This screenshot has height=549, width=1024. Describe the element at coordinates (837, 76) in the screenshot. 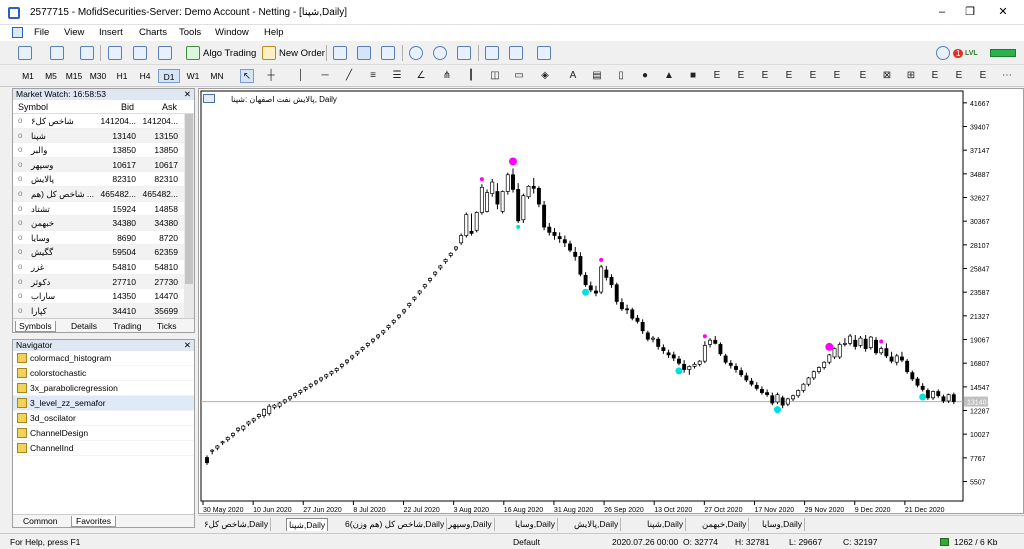

I see `elliott-wave-6-icon: E` at that location.